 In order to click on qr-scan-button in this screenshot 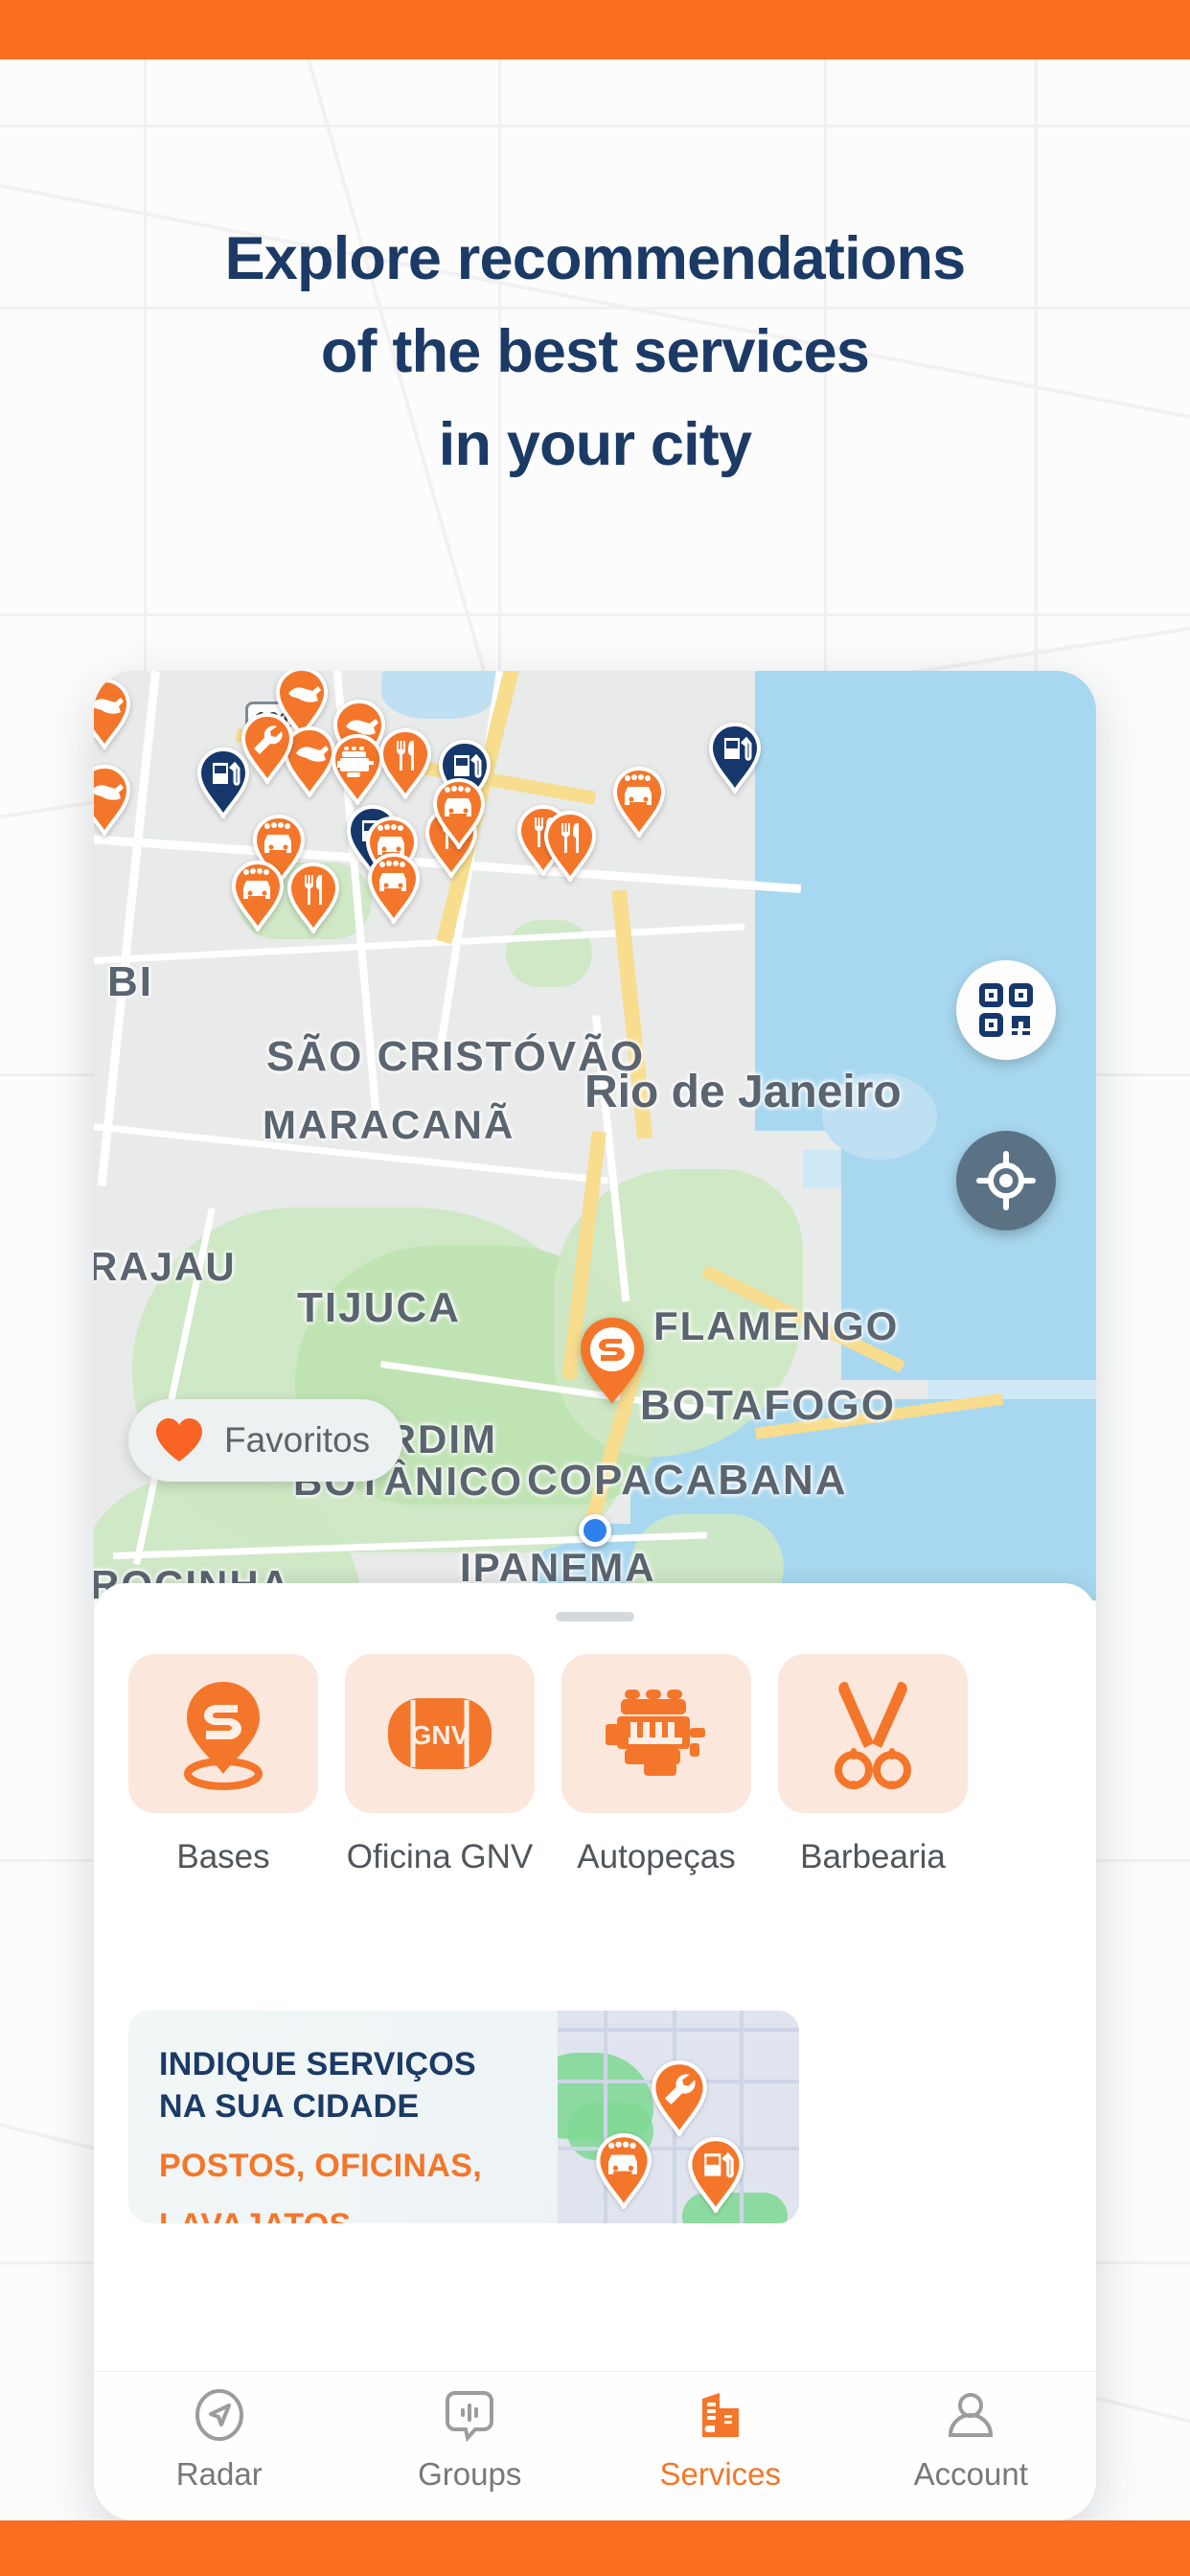, I will do `click(1006, 1010)`.